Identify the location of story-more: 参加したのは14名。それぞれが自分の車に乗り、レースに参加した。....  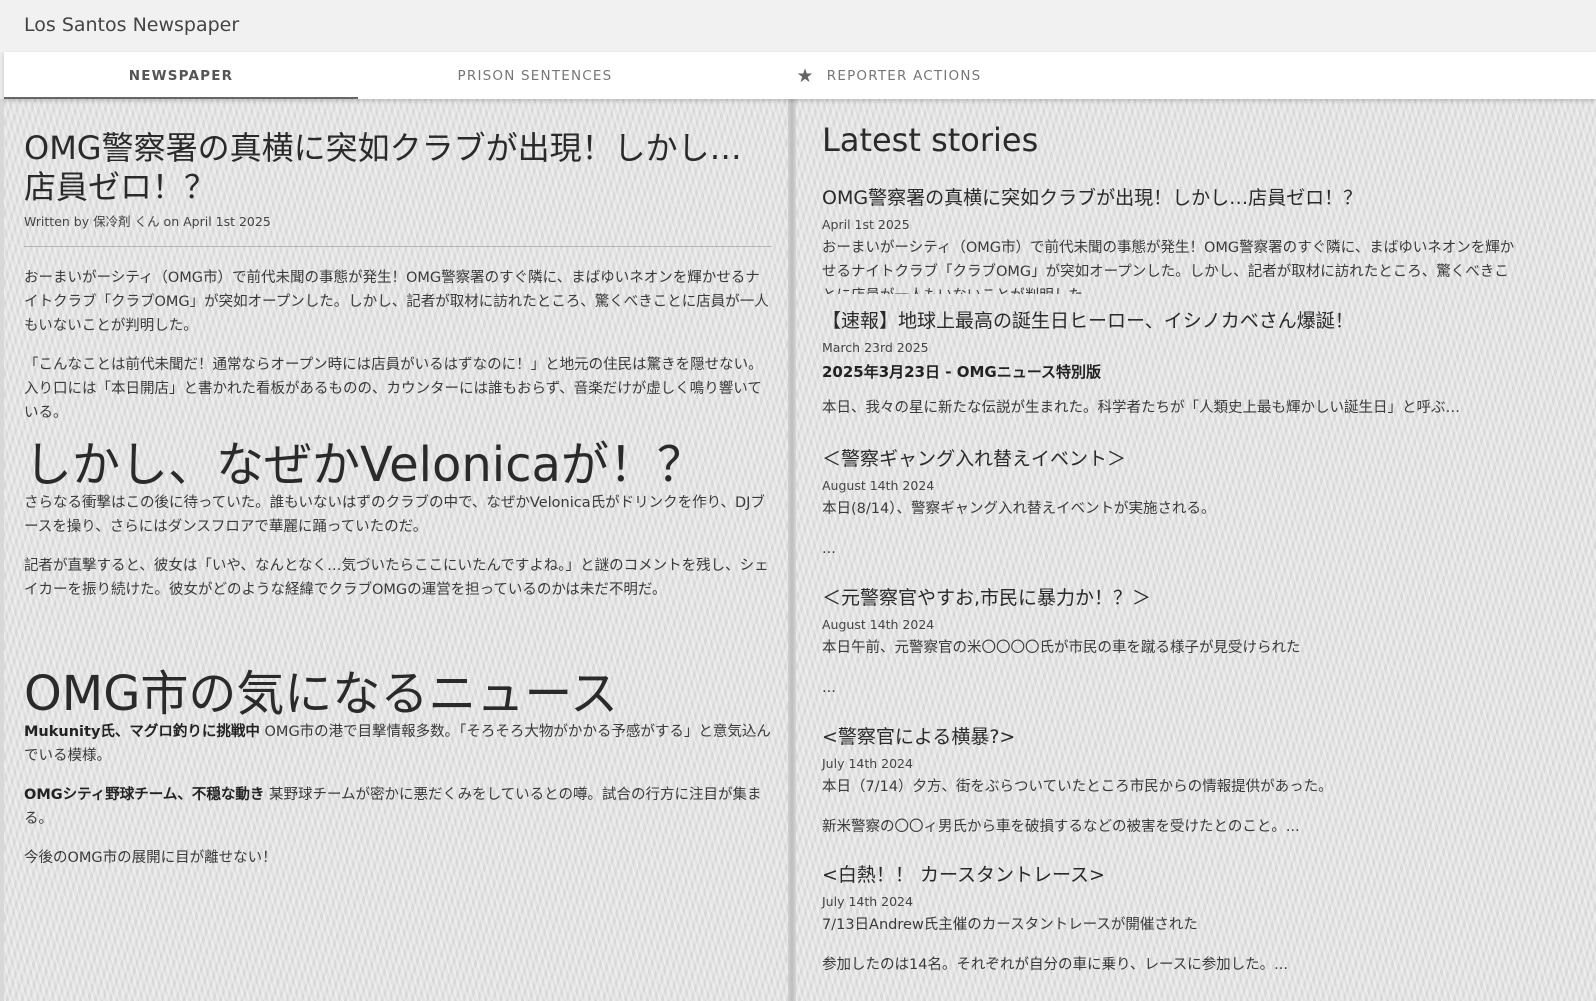
(1055, 965).